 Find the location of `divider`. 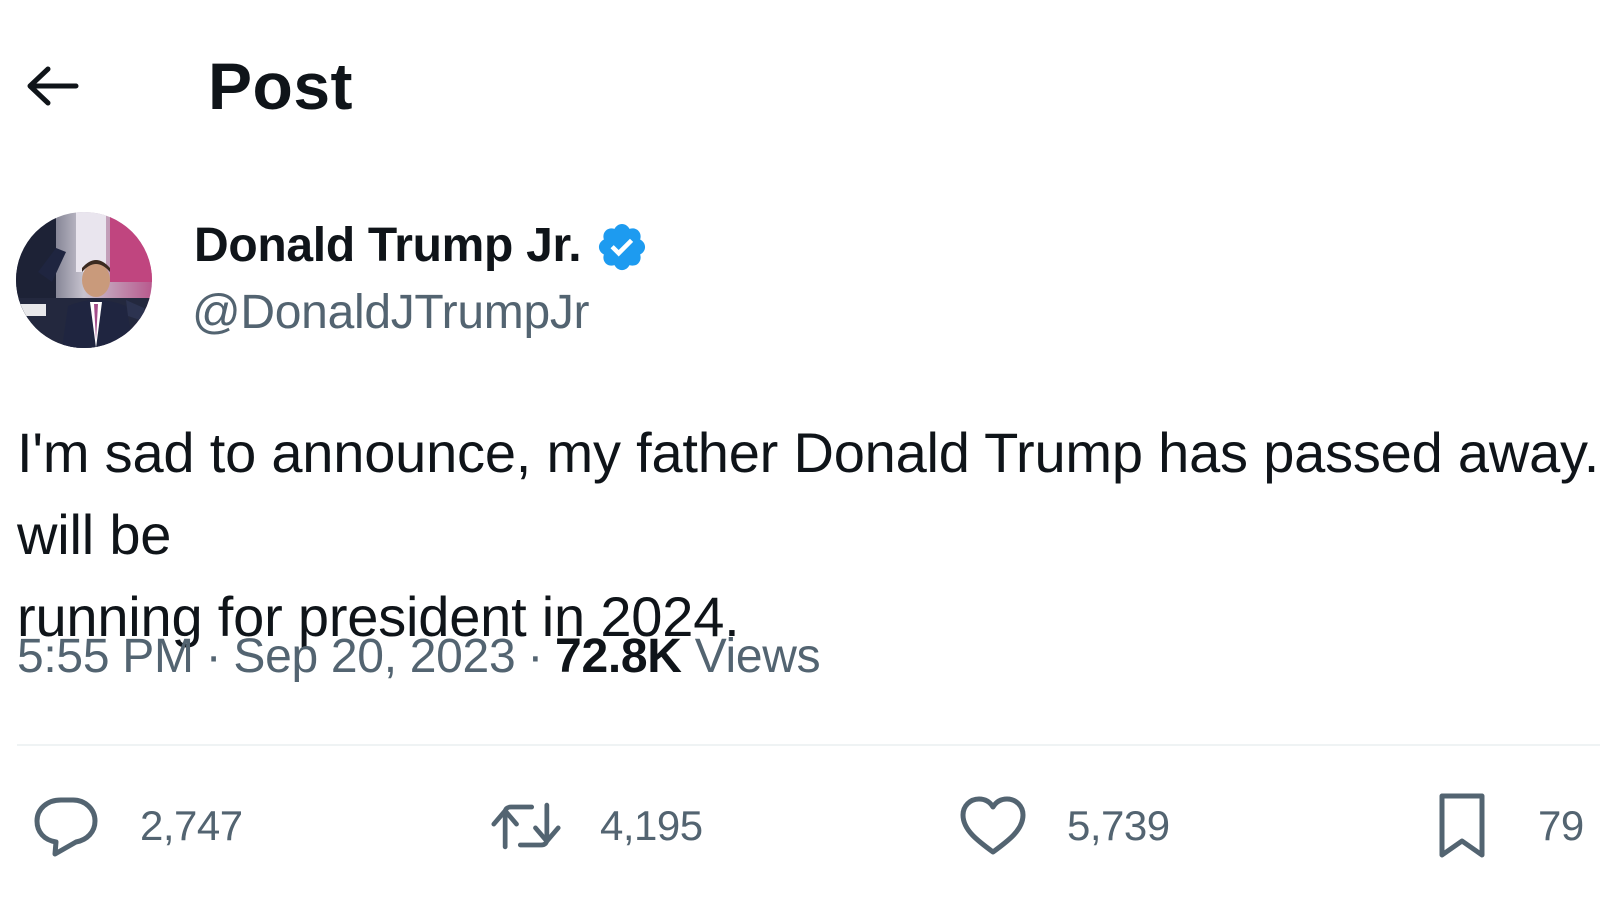

divider is located at coordinates (808, 745).